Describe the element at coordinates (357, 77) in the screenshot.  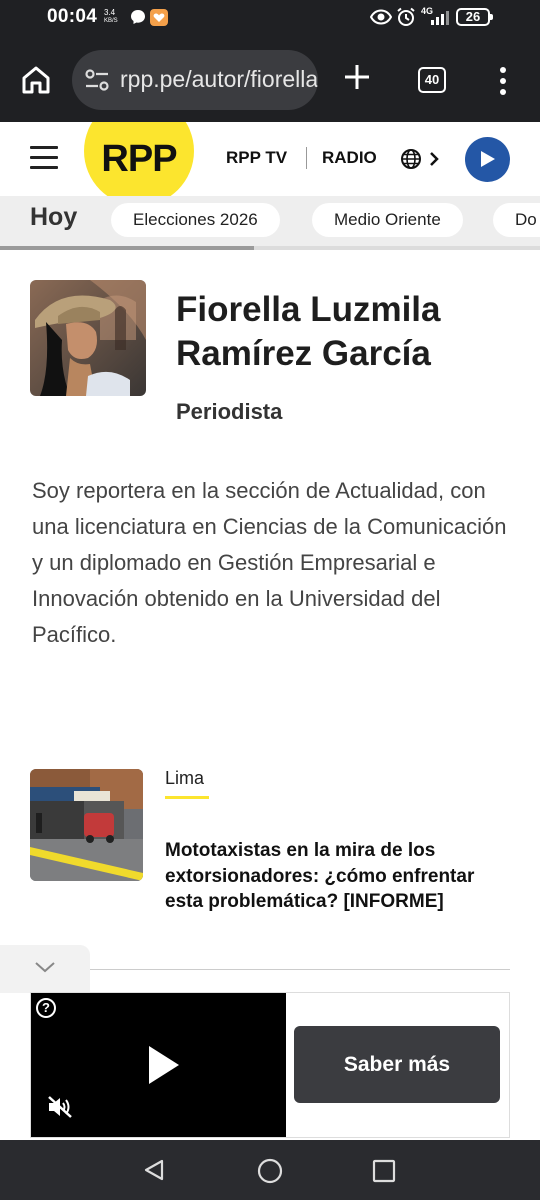
I see `new-tab-icon` at that location.